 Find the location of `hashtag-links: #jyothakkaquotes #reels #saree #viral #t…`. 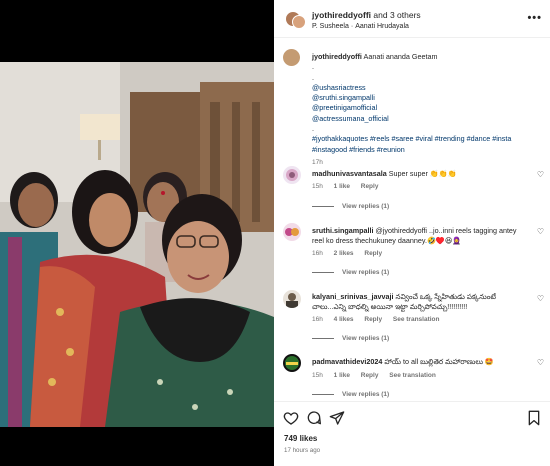

hashtag-links: #jyothakkaquotes #reels #saree #viral #t… is located at coordinates (411, 143).